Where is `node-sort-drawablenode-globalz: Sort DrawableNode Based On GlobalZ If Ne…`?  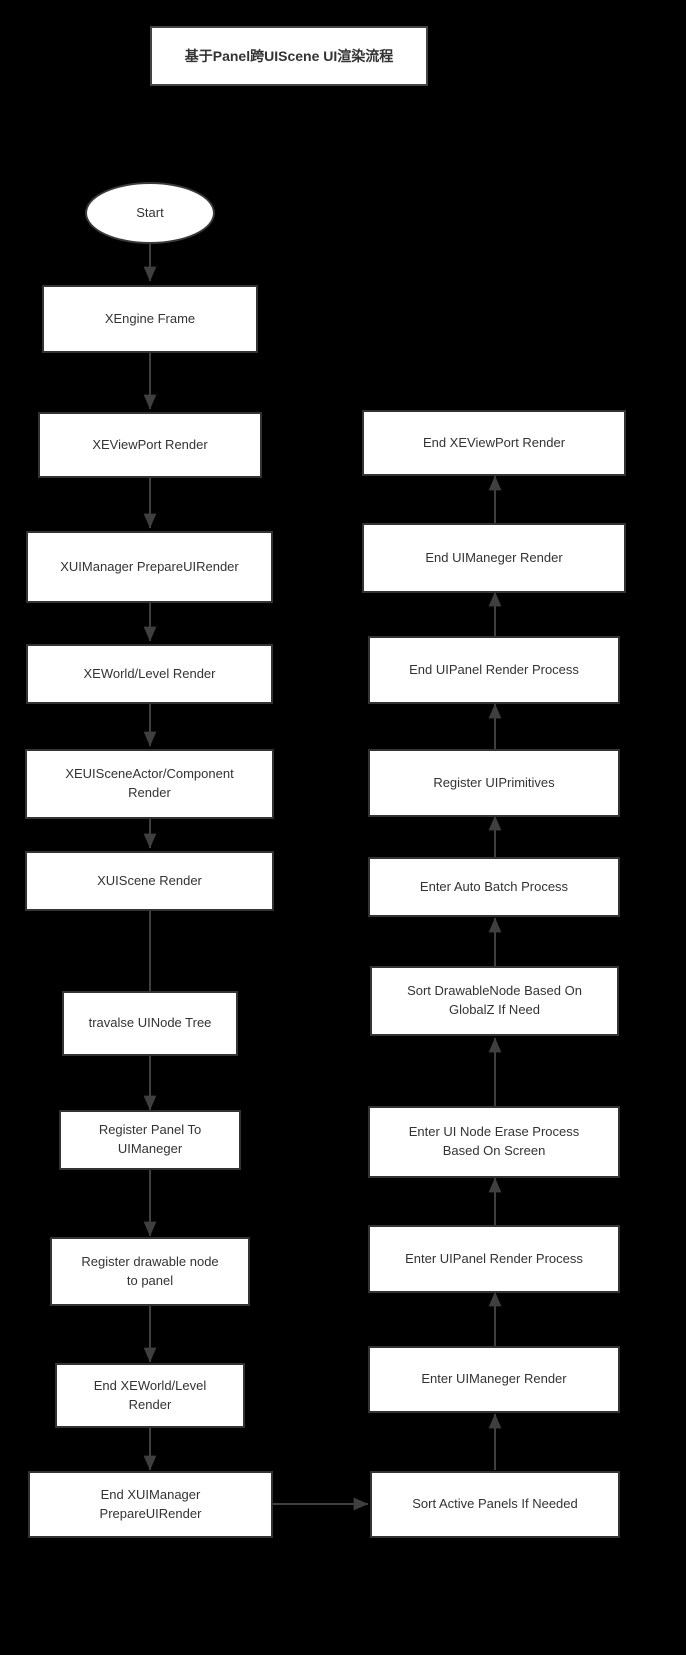
node-sort-drawablenode-globalz: Sort DrawableNode Based On GlobalZ If Ne… is located at coordinates (494, 1001).